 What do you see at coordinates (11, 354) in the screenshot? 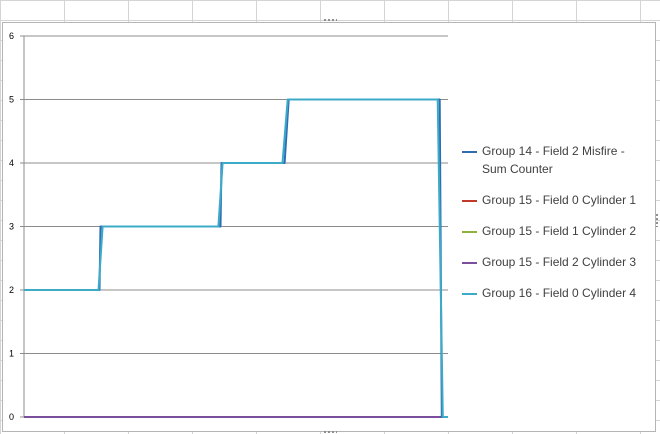
I see `y-tick-label: 1` at bounding box center [11, 354].